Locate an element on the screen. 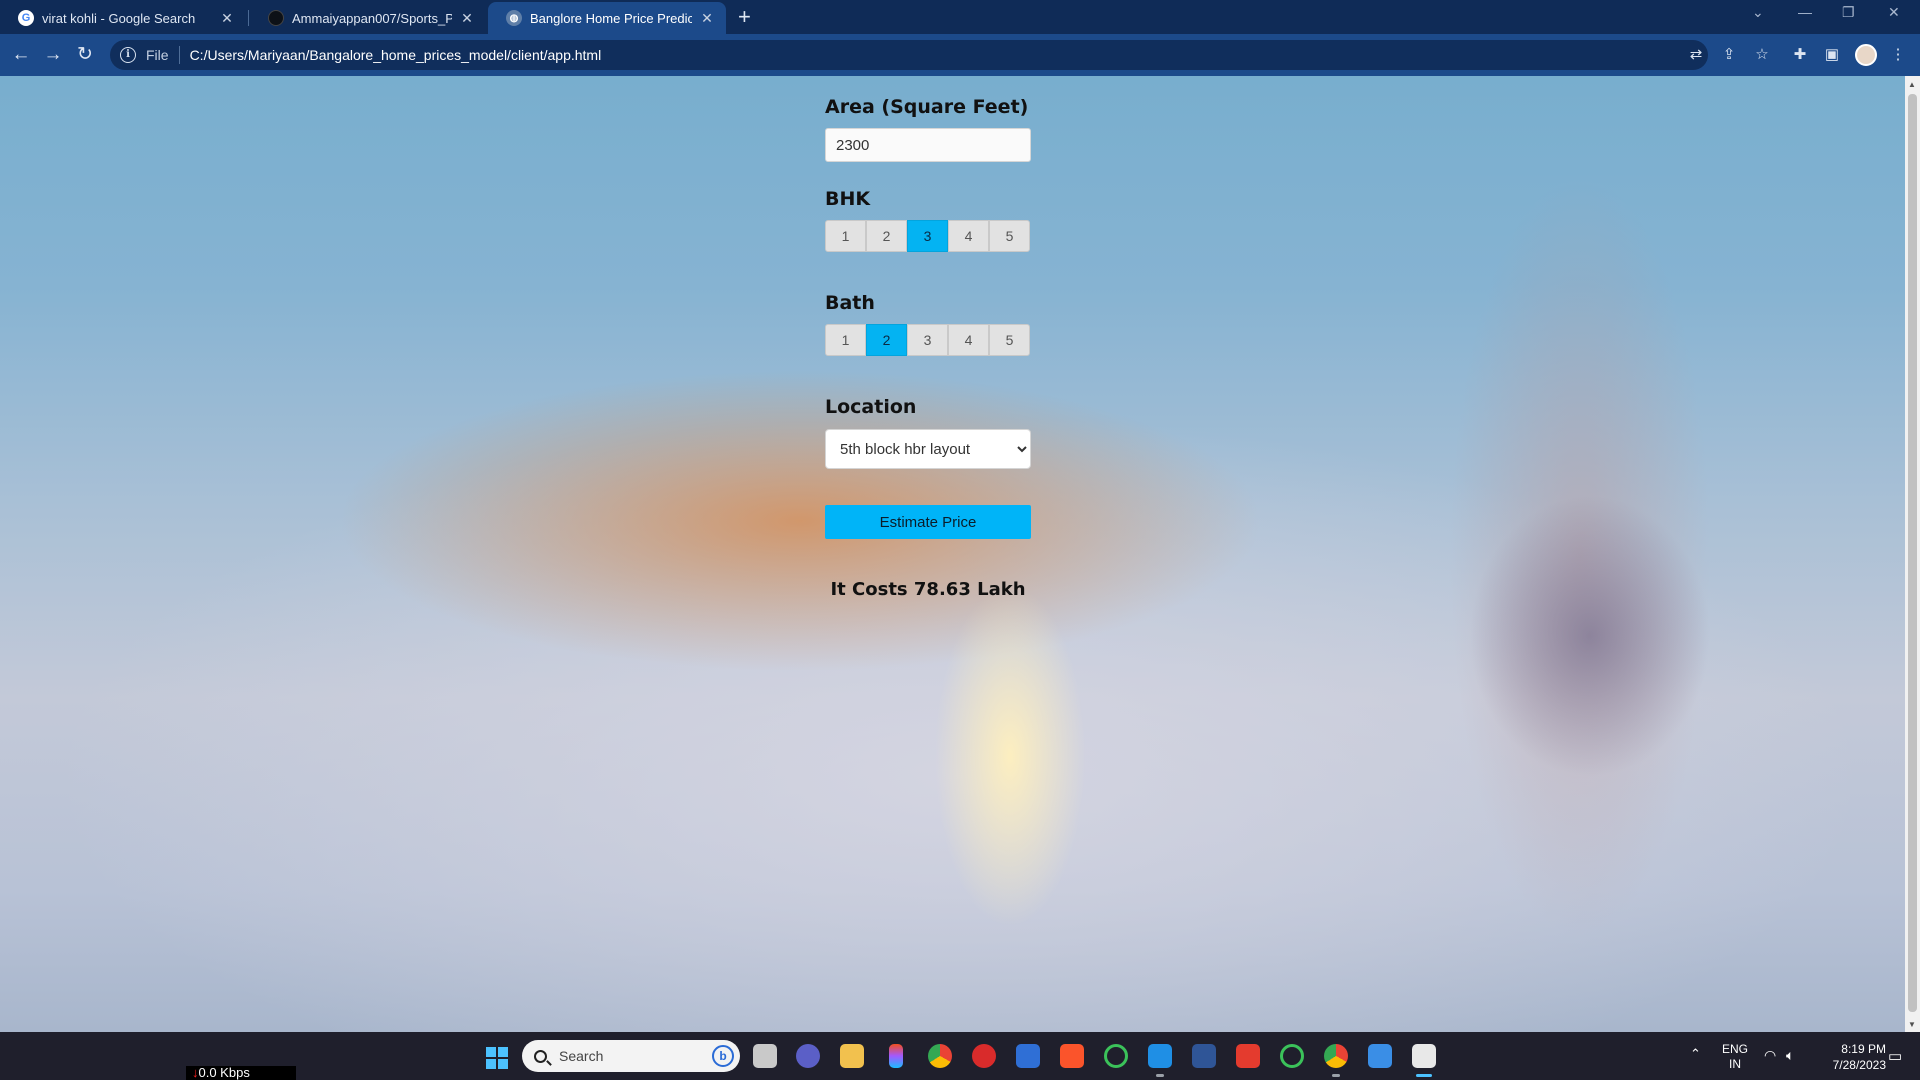 This screenshot has width=1920, height=1080. search-placeholder: Search is located at coordinates (581, 1056).